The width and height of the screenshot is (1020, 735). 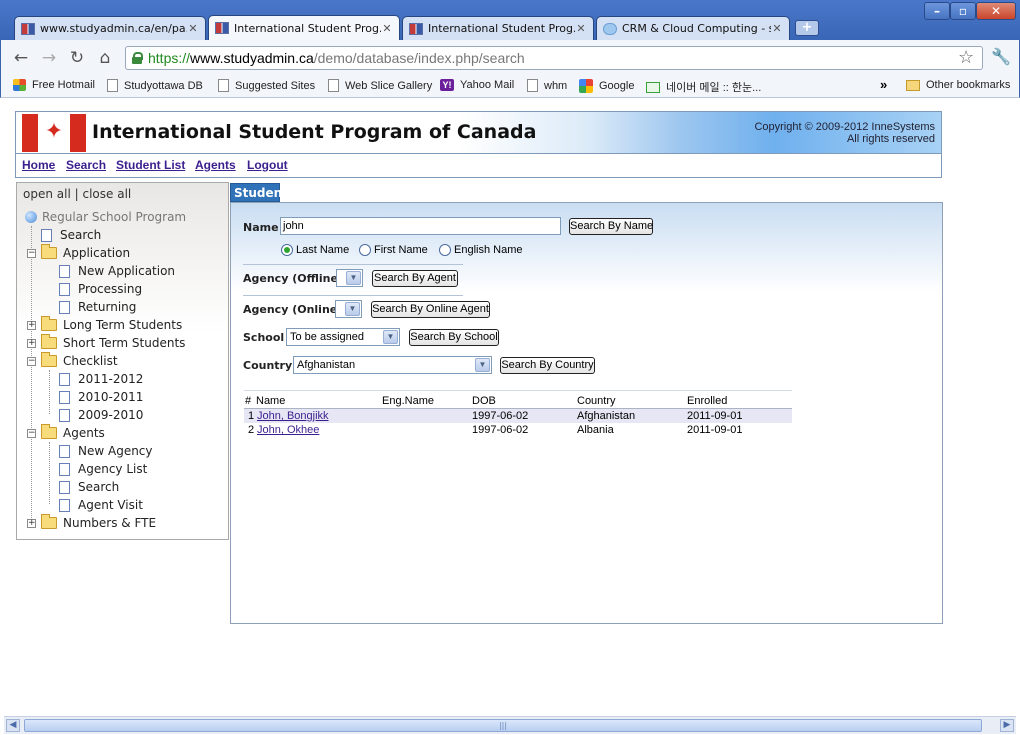 What do you see at coordinates (606, 86) in the screenshot?
I see `bookmark-google: Google` at bounding box center [606, 86].